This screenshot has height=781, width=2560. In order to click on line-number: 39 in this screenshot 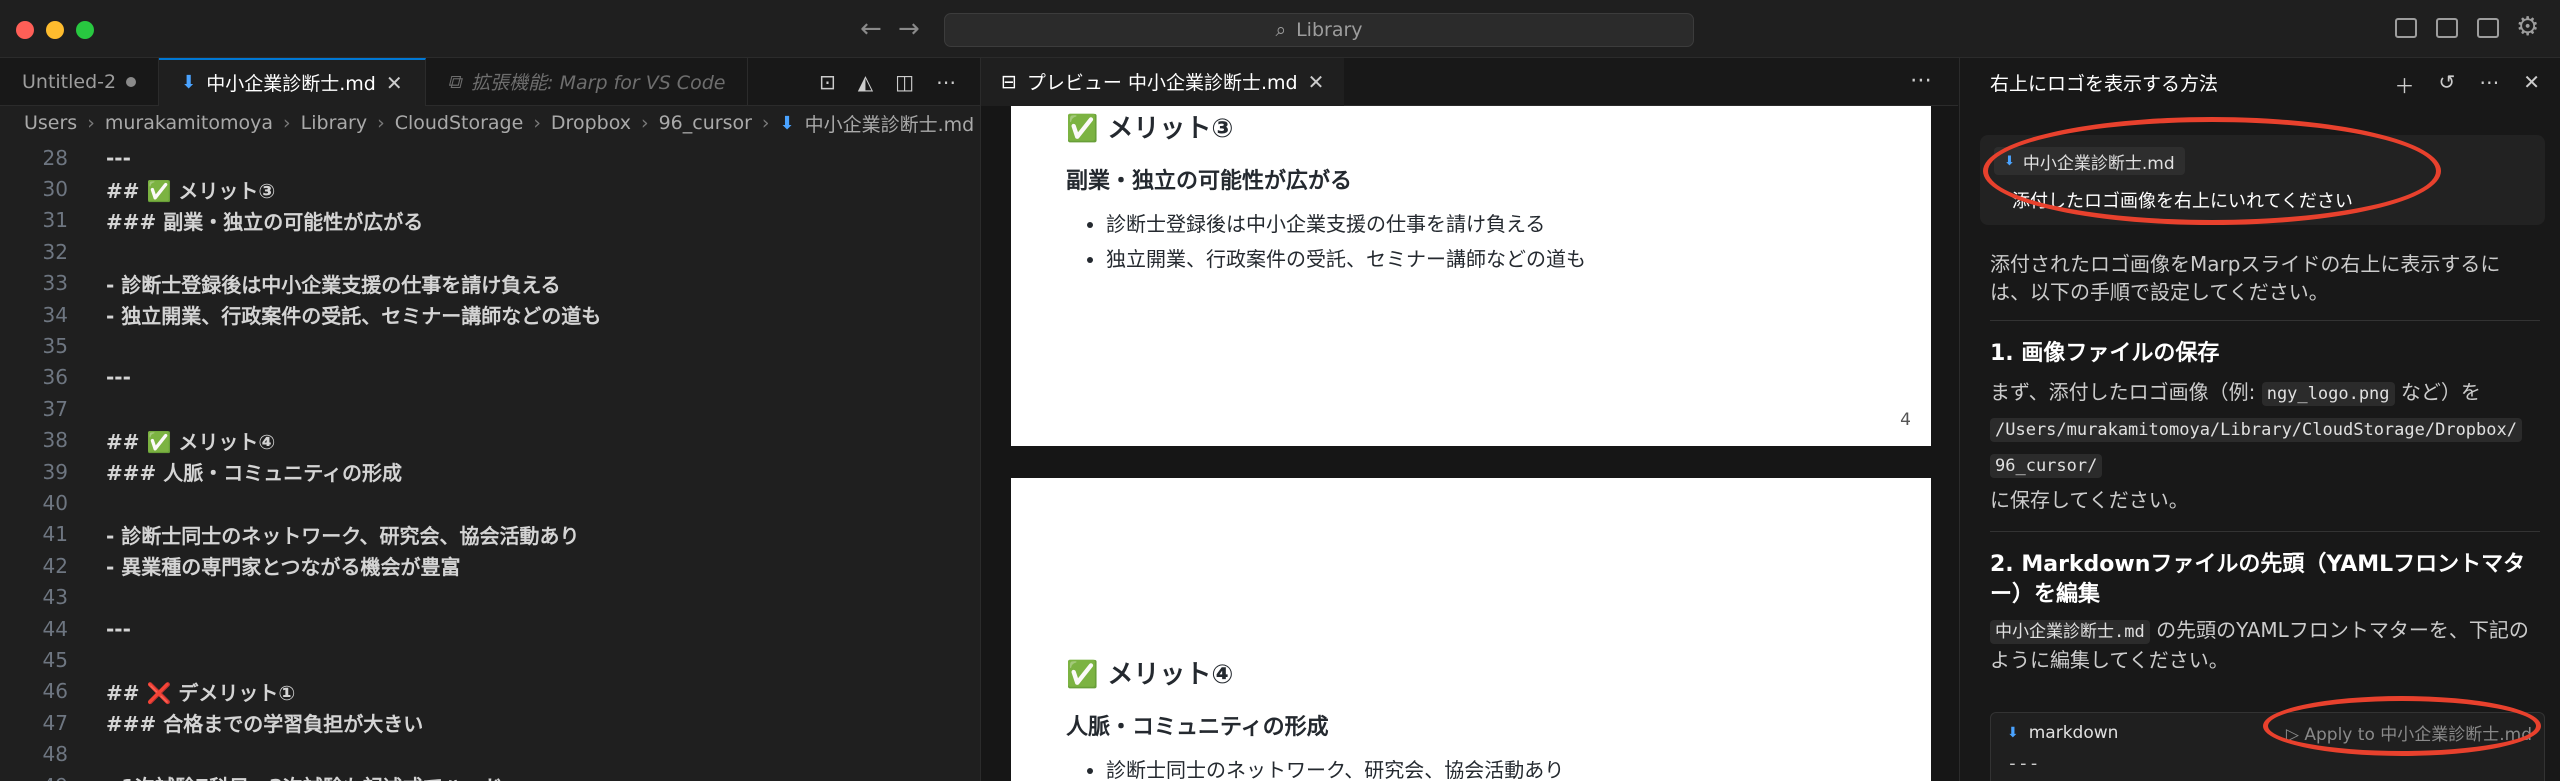, I will do `click(55, 471)`.